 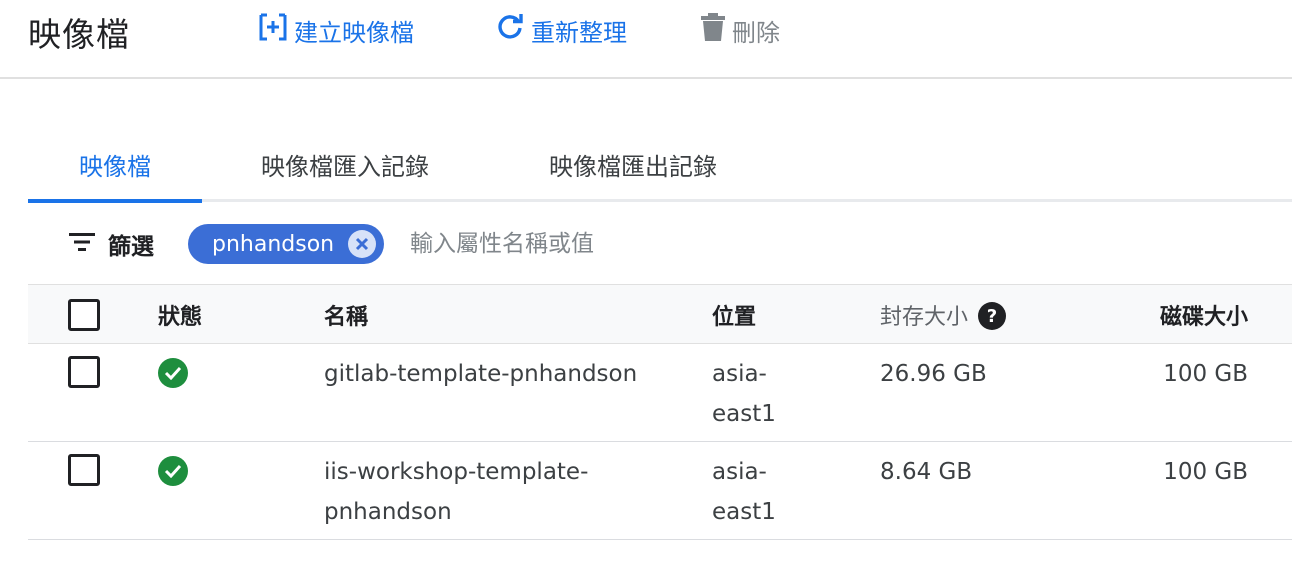 I want to click on refresh-label: 重新整理, so click(x=579, y=32).